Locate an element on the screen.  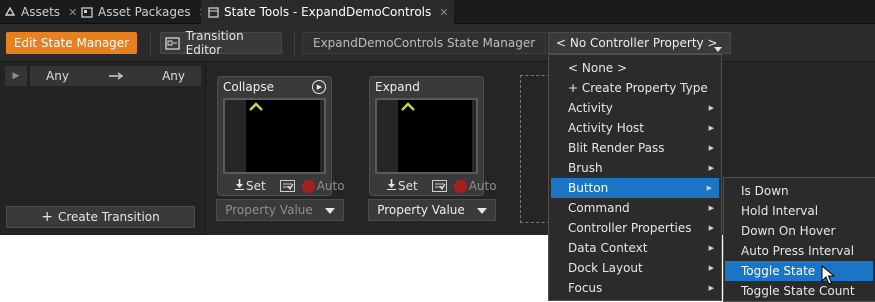
menu-item-button: Button ▶ is located at coordinates (635, 188).